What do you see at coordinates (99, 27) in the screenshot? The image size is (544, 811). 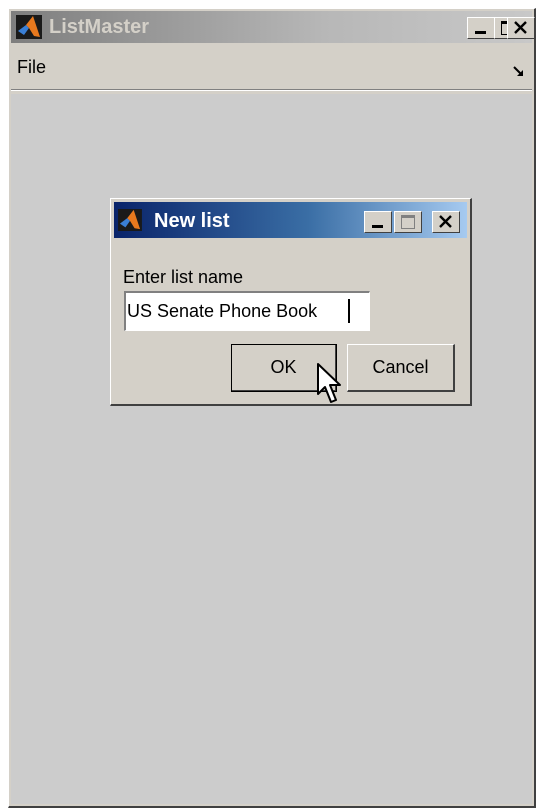 I see `window-title: ListMaster` at bounding box center [99, 27].